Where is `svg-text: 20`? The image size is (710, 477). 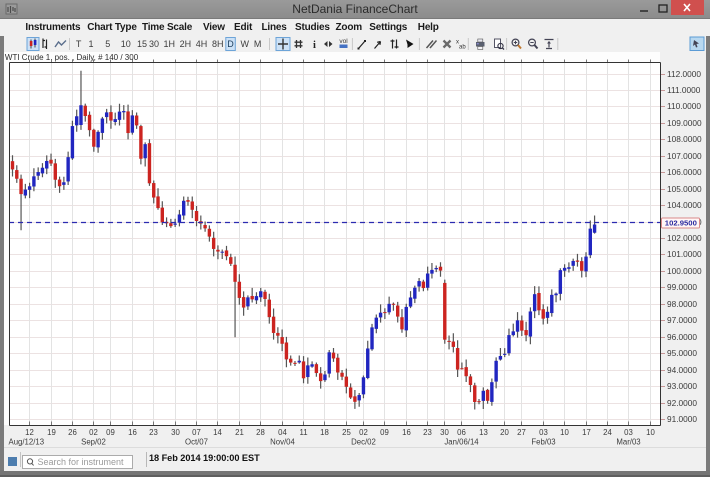
svg-text: 20 is located at coordinates (504, 432).